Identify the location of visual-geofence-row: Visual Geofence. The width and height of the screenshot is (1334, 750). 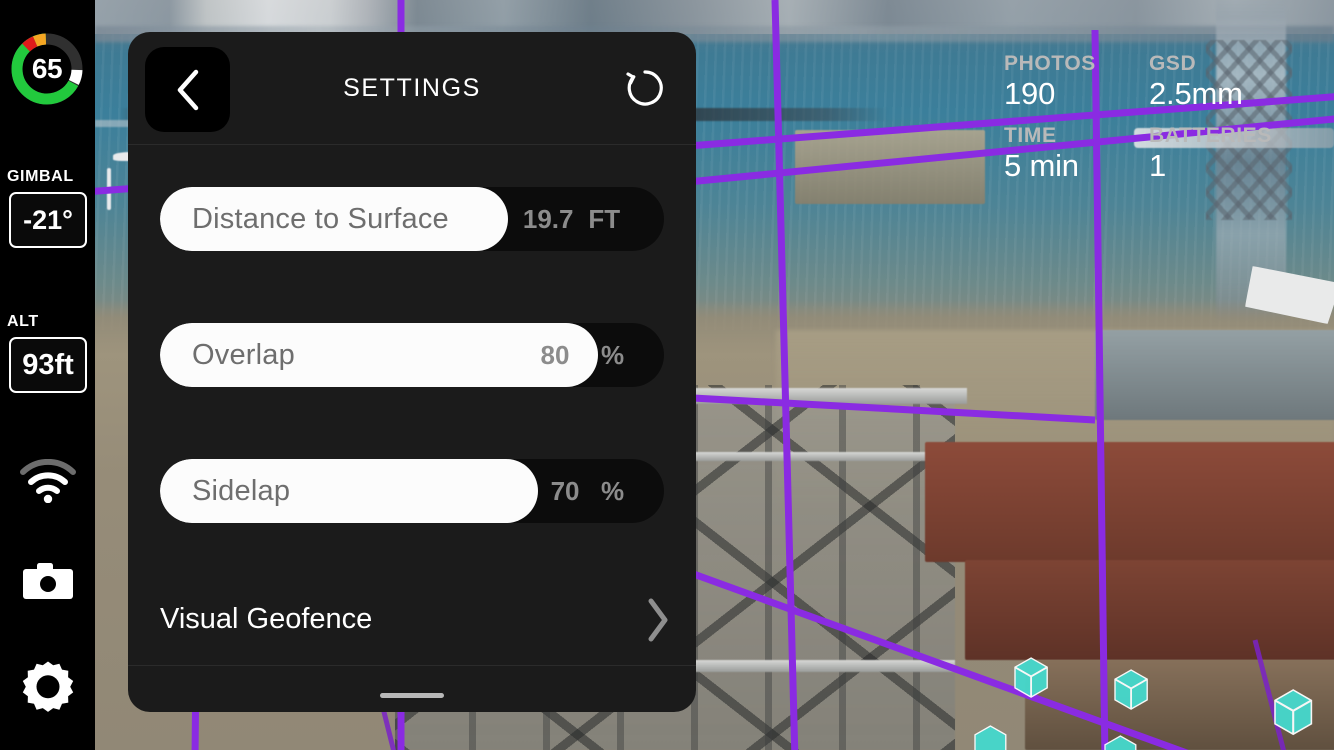
(412, 620).